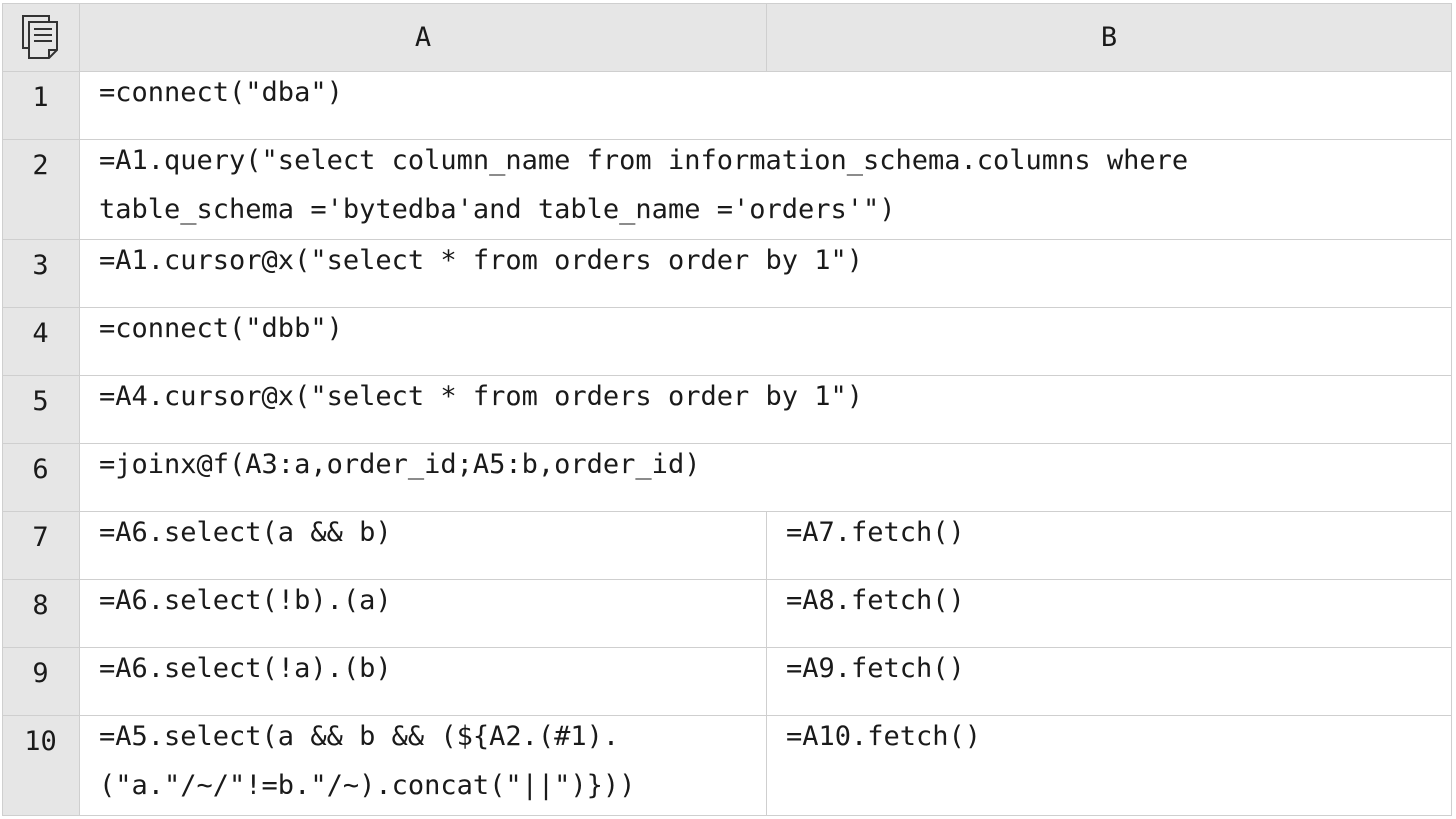 This screenshot has width=1456, height=819. I want to click on row-header: 2, so click(41, 190).